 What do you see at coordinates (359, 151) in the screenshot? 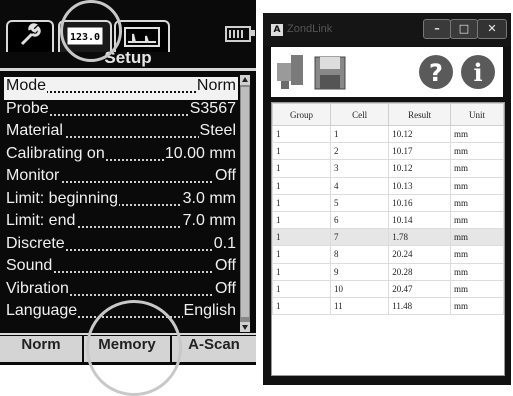
I see `cell-cell: 2` at bounding box center [359, 151].